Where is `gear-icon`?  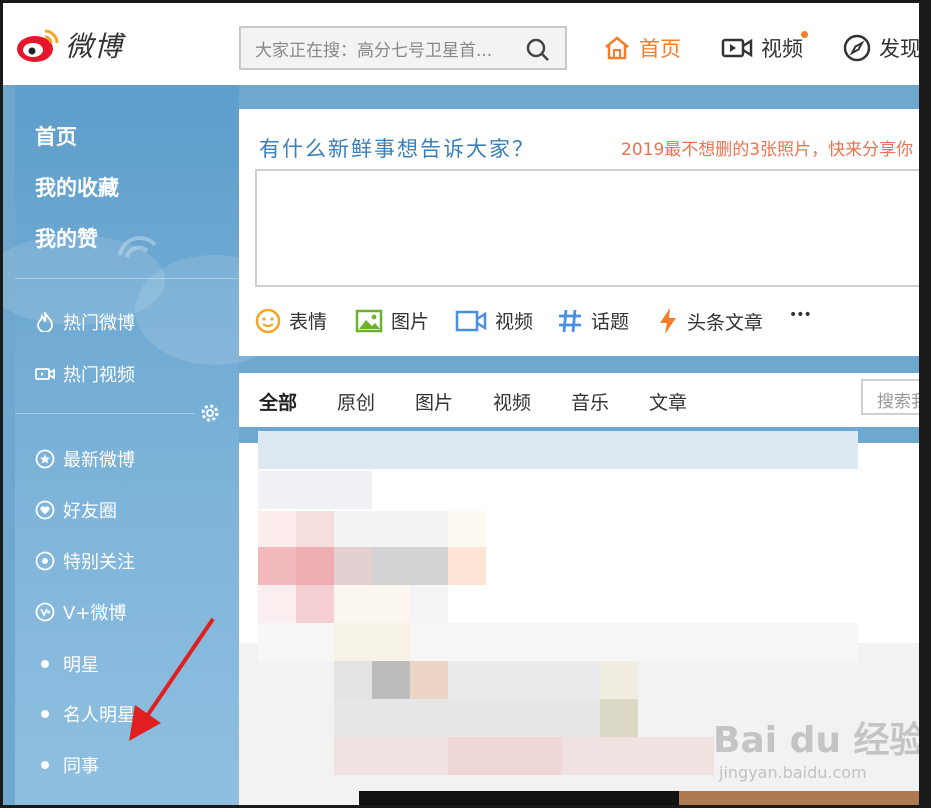
gear-icon is located at coordinates (210, 415).